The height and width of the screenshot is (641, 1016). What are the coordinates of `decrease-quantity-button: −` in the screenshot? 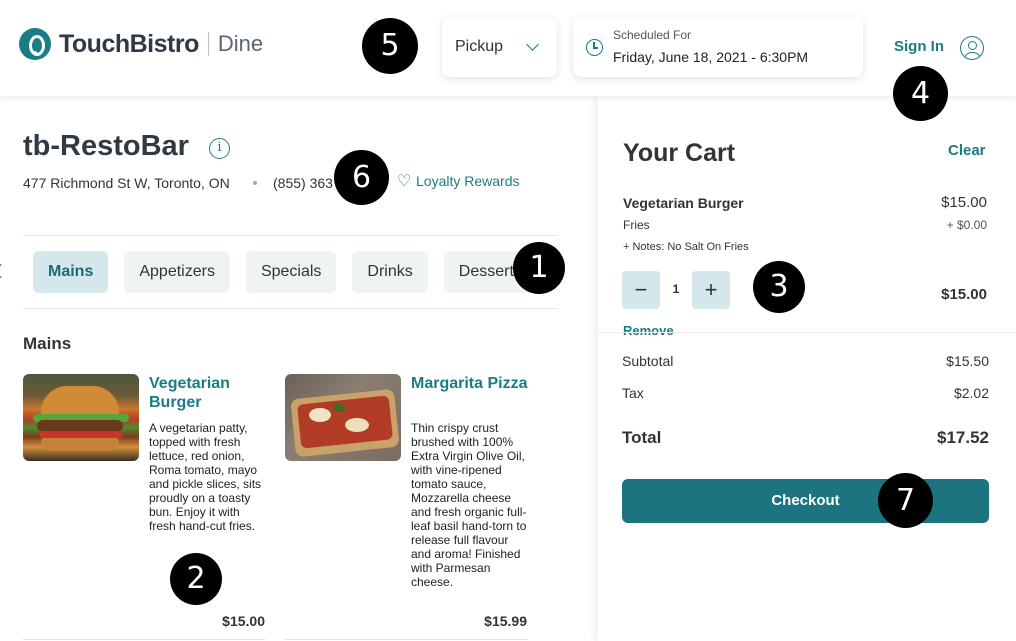 It's located at (641, 290).